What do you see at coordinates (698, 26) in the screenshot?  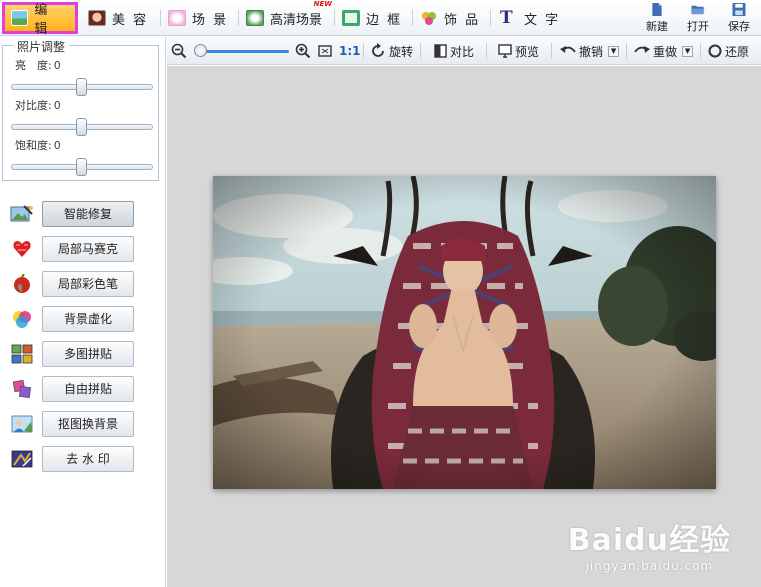 I see `open-file-label: 打开` at bounding box center [698, 26].